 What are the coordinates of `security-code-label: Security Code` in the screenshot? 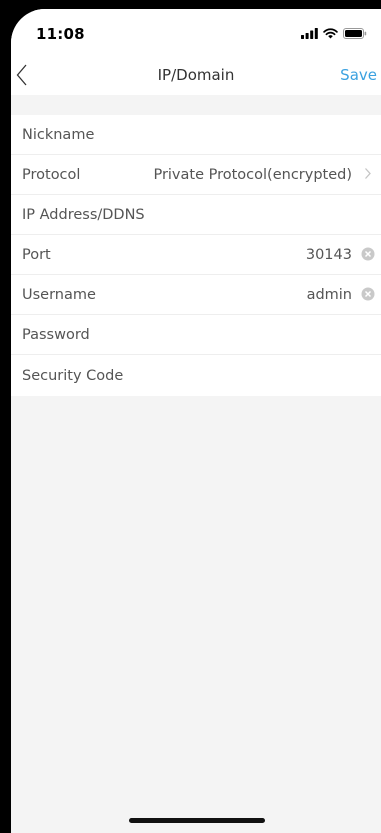 It's located at (73, 375).